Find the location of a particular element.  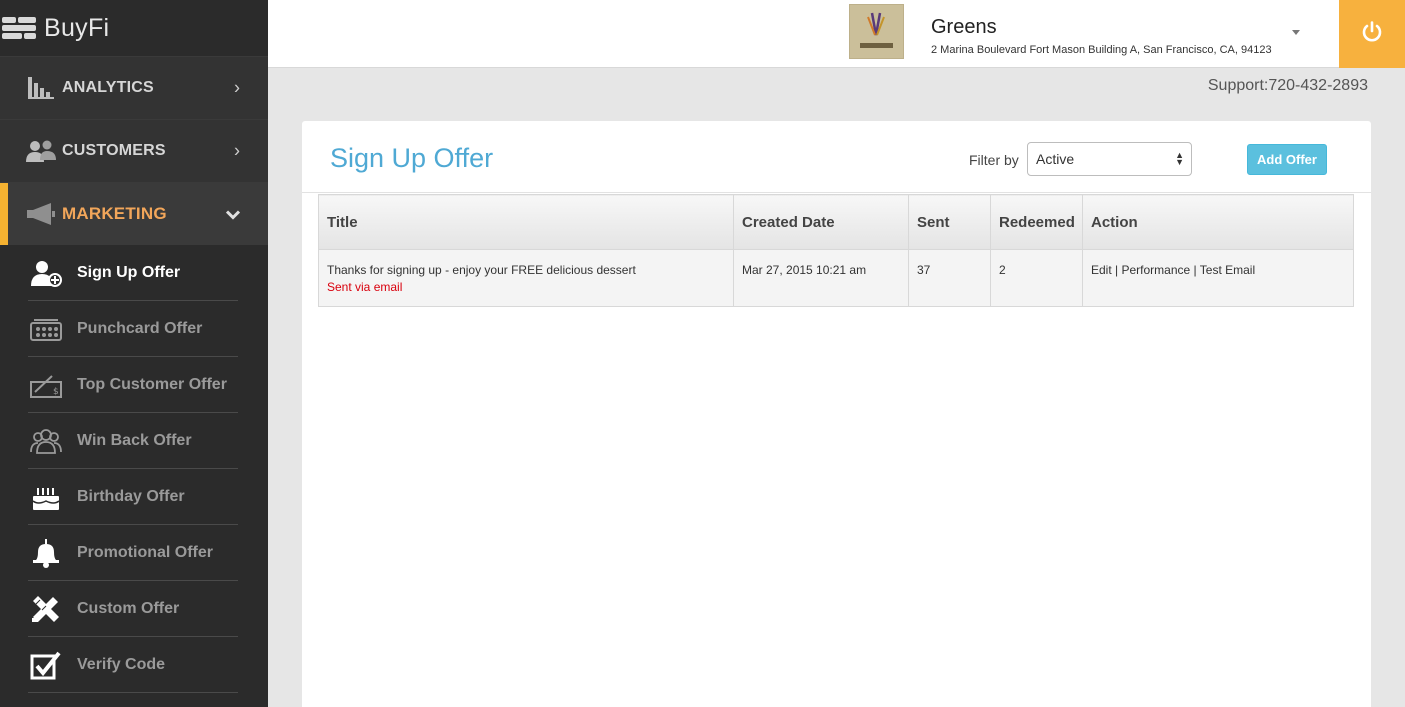

cell-action: Edit | Performance | Test Email is located at coordinates (1218, 278).